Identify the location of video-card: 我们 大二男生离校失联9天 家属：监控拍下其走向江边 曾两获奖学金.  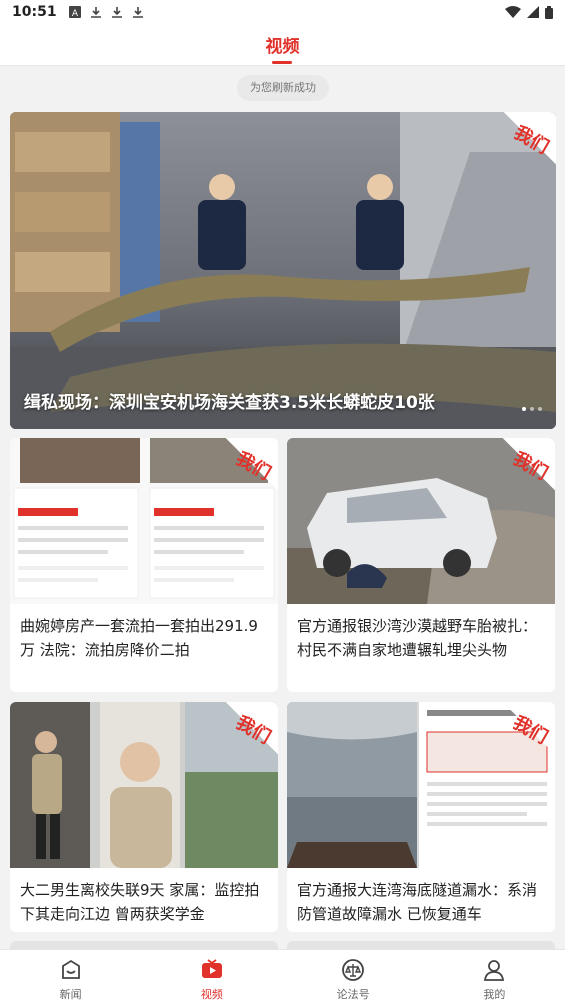
(144, 817).